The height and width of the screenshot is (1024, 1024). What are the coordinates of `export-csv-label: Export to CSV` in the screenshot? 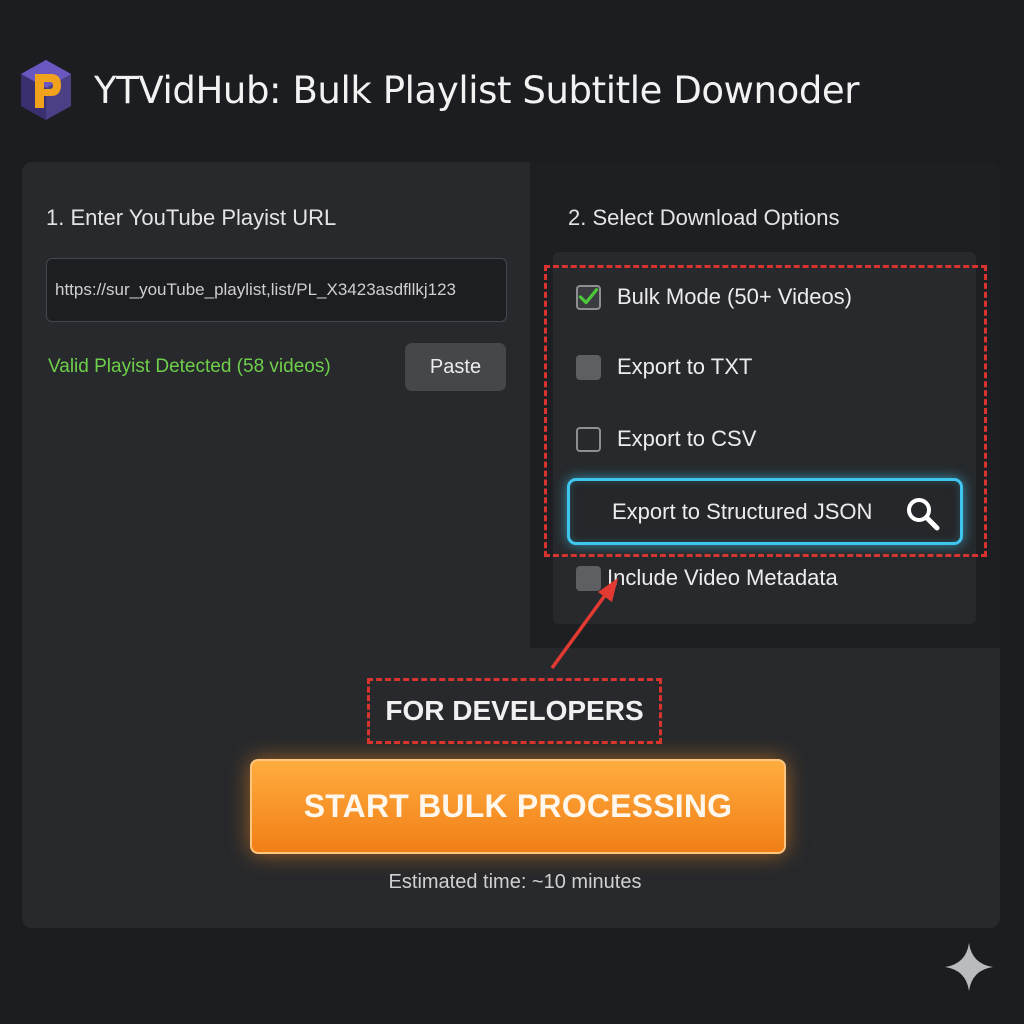 It's located at (687, 438).